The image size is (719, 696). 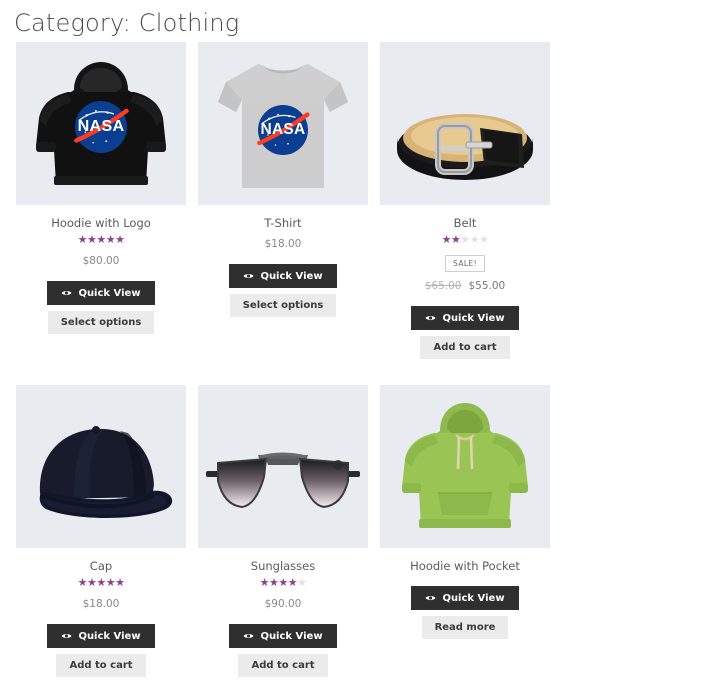 I want to click on product-price: $80.00, so click(x=101, y=261).